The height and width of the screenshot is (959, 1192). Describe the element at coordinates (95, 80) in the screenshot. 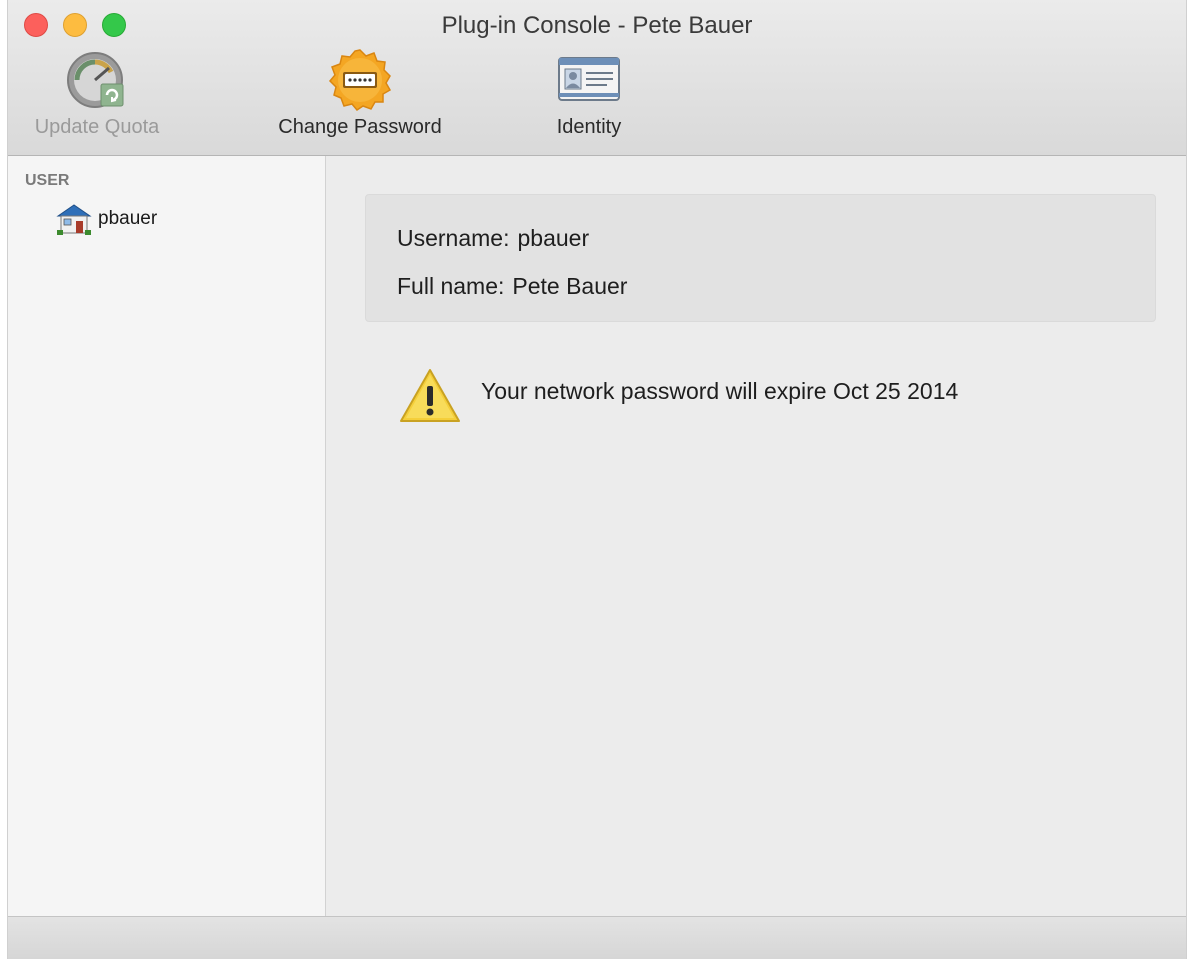

I see `gauge-refresh-icon` at that location.